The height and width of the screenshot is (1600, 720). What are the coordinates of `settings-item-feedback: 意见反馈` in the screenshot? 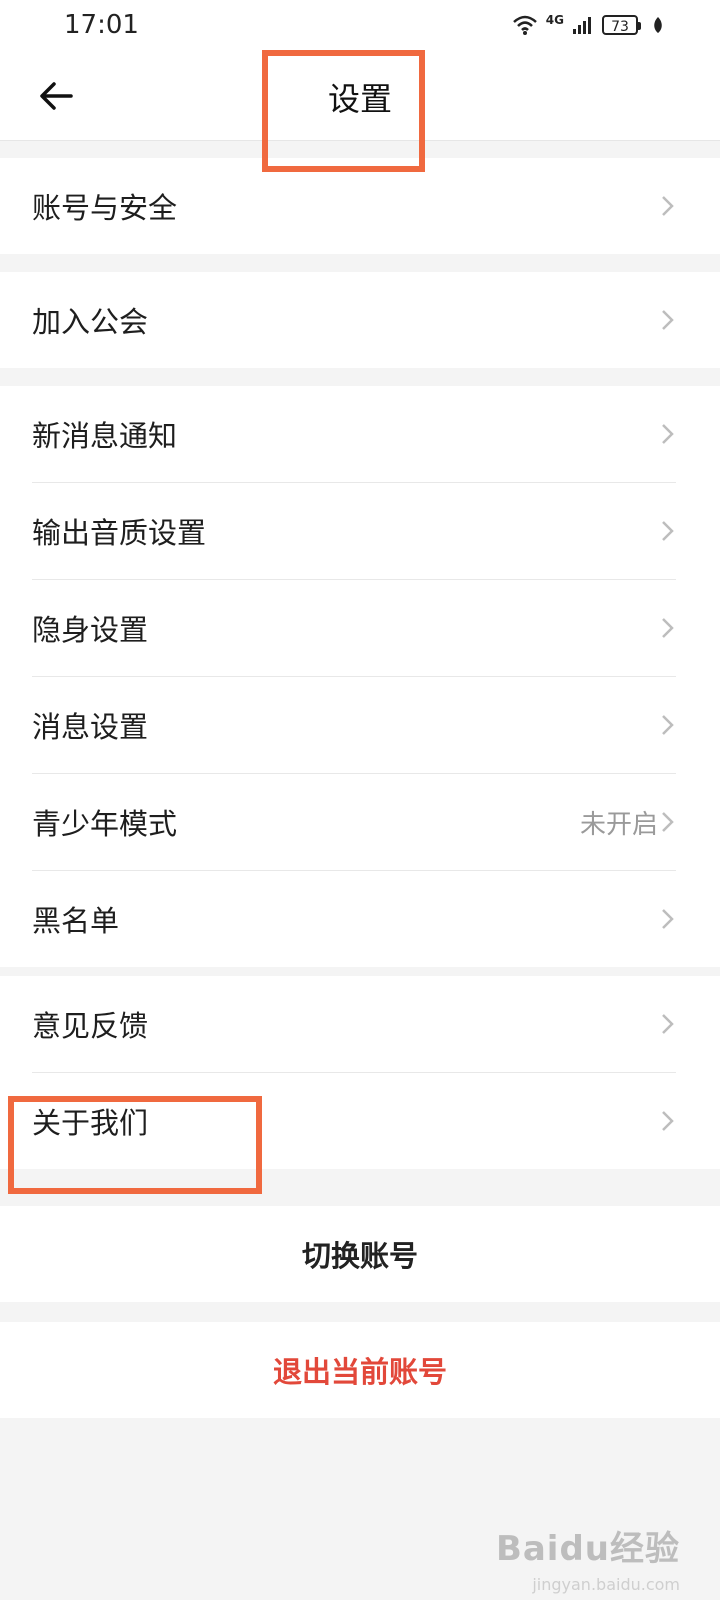 It's located at (360, 1024).